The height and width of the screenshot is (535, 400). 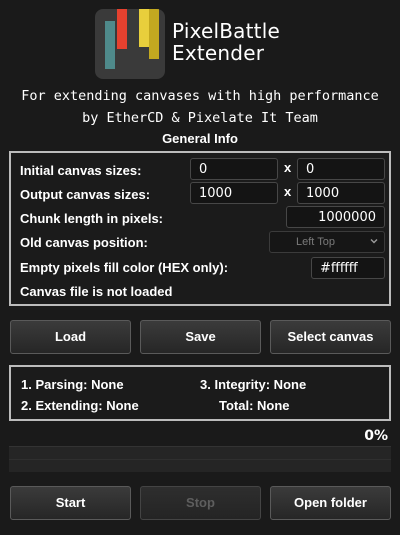 What do you see at coordinates (348, 268) in the screenshot?
I see `fill-color-input: #ffffff` at bounding box center [348, 268].